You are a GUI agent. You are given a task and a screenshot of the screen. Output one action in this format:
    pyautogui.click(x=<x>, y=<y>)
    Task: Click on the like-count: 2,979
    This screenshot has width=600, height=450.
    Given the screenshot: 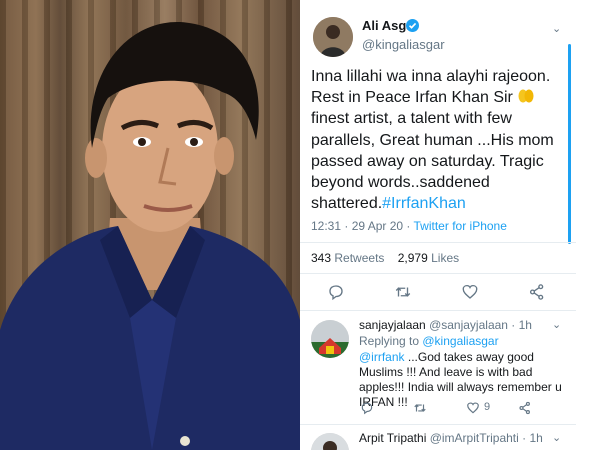 What is the action you would take?
    pyautogui.click(x=413, y=258)
    